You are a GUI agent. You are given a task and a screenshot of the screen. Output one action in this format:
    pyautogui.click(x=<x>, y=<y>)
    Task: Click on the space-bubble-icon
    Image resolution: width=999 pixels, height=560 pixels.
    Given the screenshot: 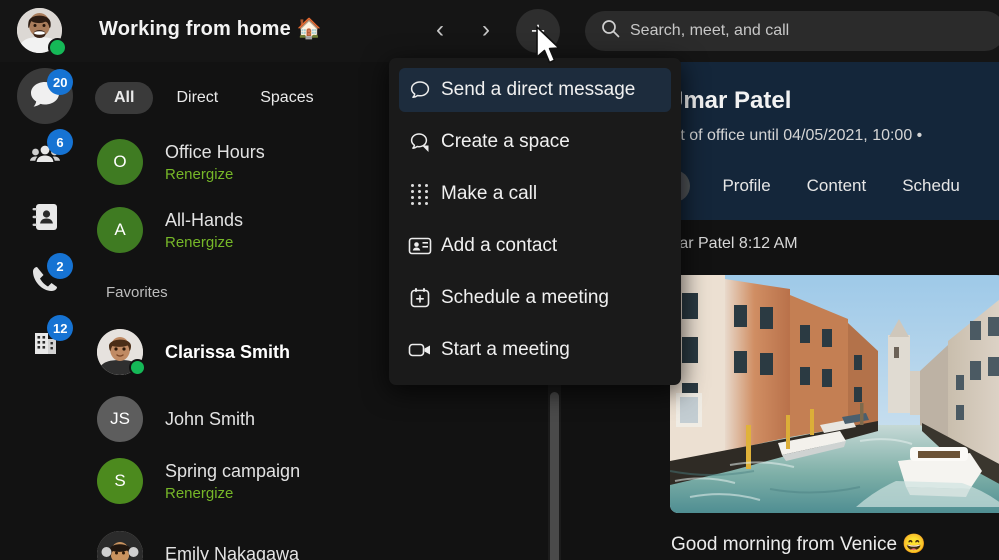 What is the action you would take?
    pyautogui.click(x=420, y=142)
    